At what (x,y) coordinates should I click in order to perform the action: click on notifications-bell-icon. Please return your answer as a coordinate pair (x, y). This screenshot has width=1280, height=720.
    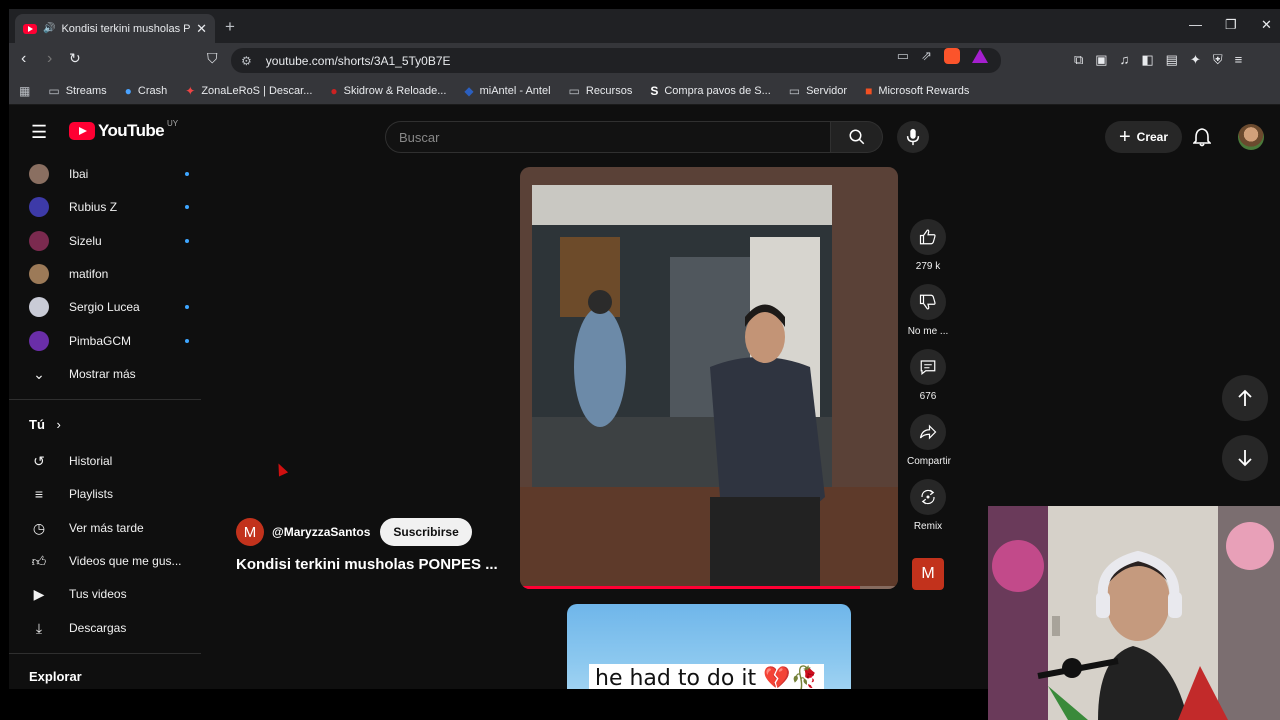
    Looking at the image, I should click on (1202, 137).